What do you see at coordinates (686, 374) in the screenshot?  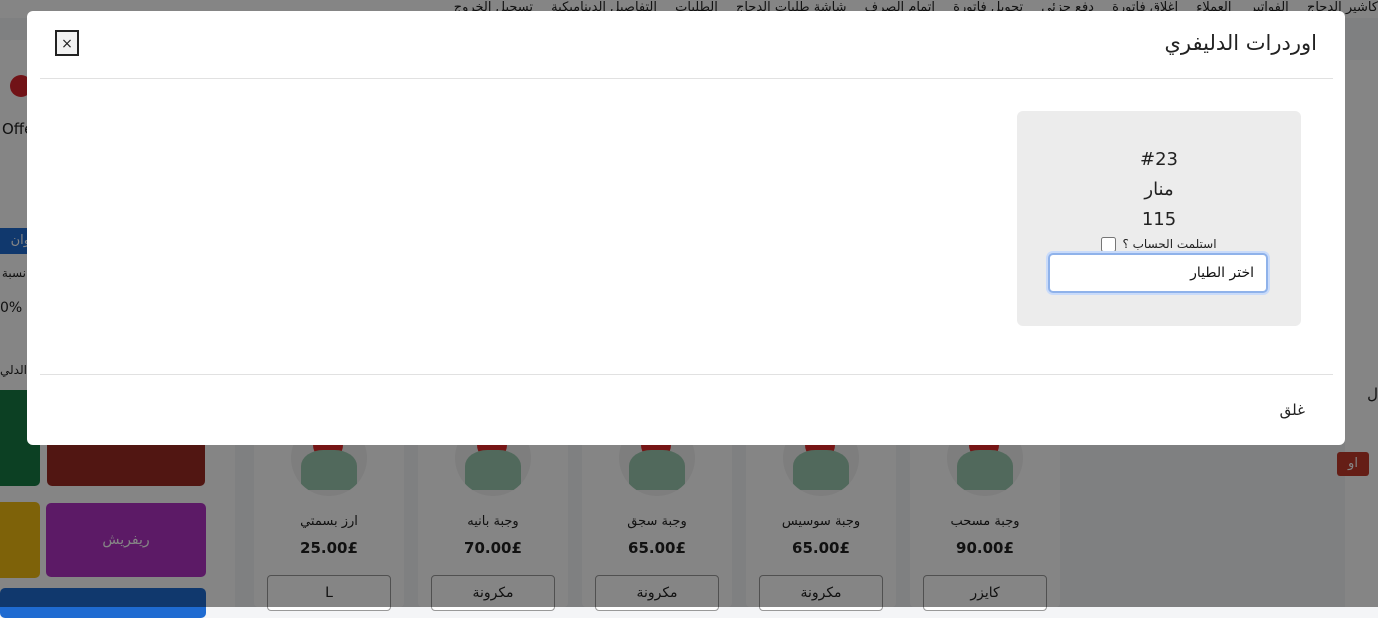 I see `footer-divider` at bounding box center [686, 374].